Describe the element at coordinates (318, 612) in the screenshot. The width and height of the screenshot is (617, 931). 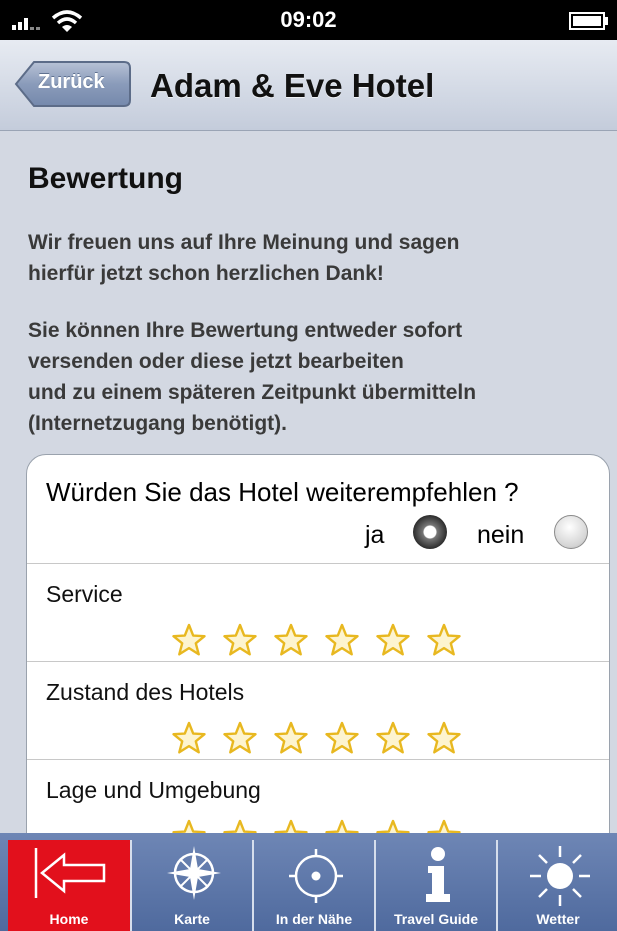
I see `rating-row-service: Service` at that location.